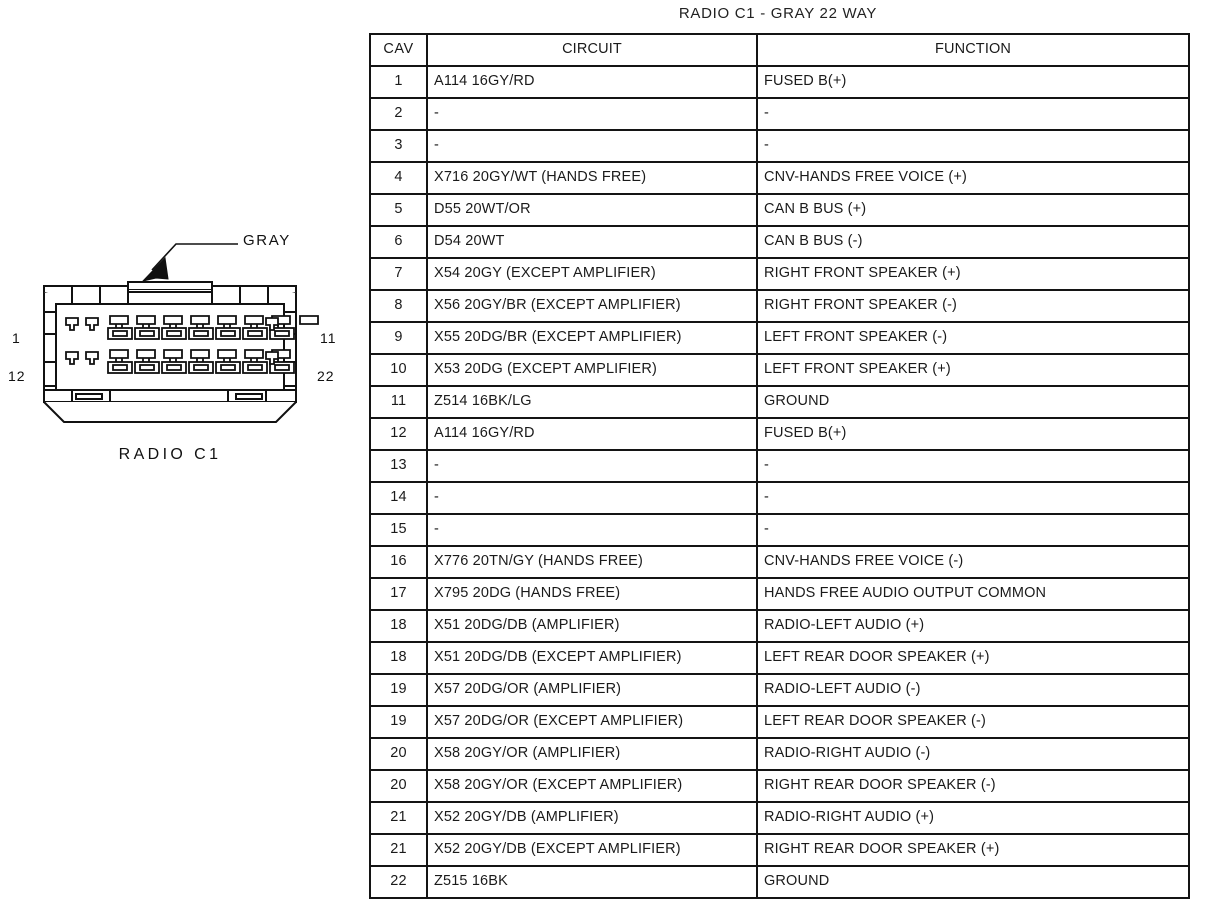 Image resolution: width=1205 pixels, height=916 pixels. Describe the element at coordinates (973, 658) in the screenshot. I see `cell-function: LEFT REAR DOOR SPEAKER (+)` at that location.